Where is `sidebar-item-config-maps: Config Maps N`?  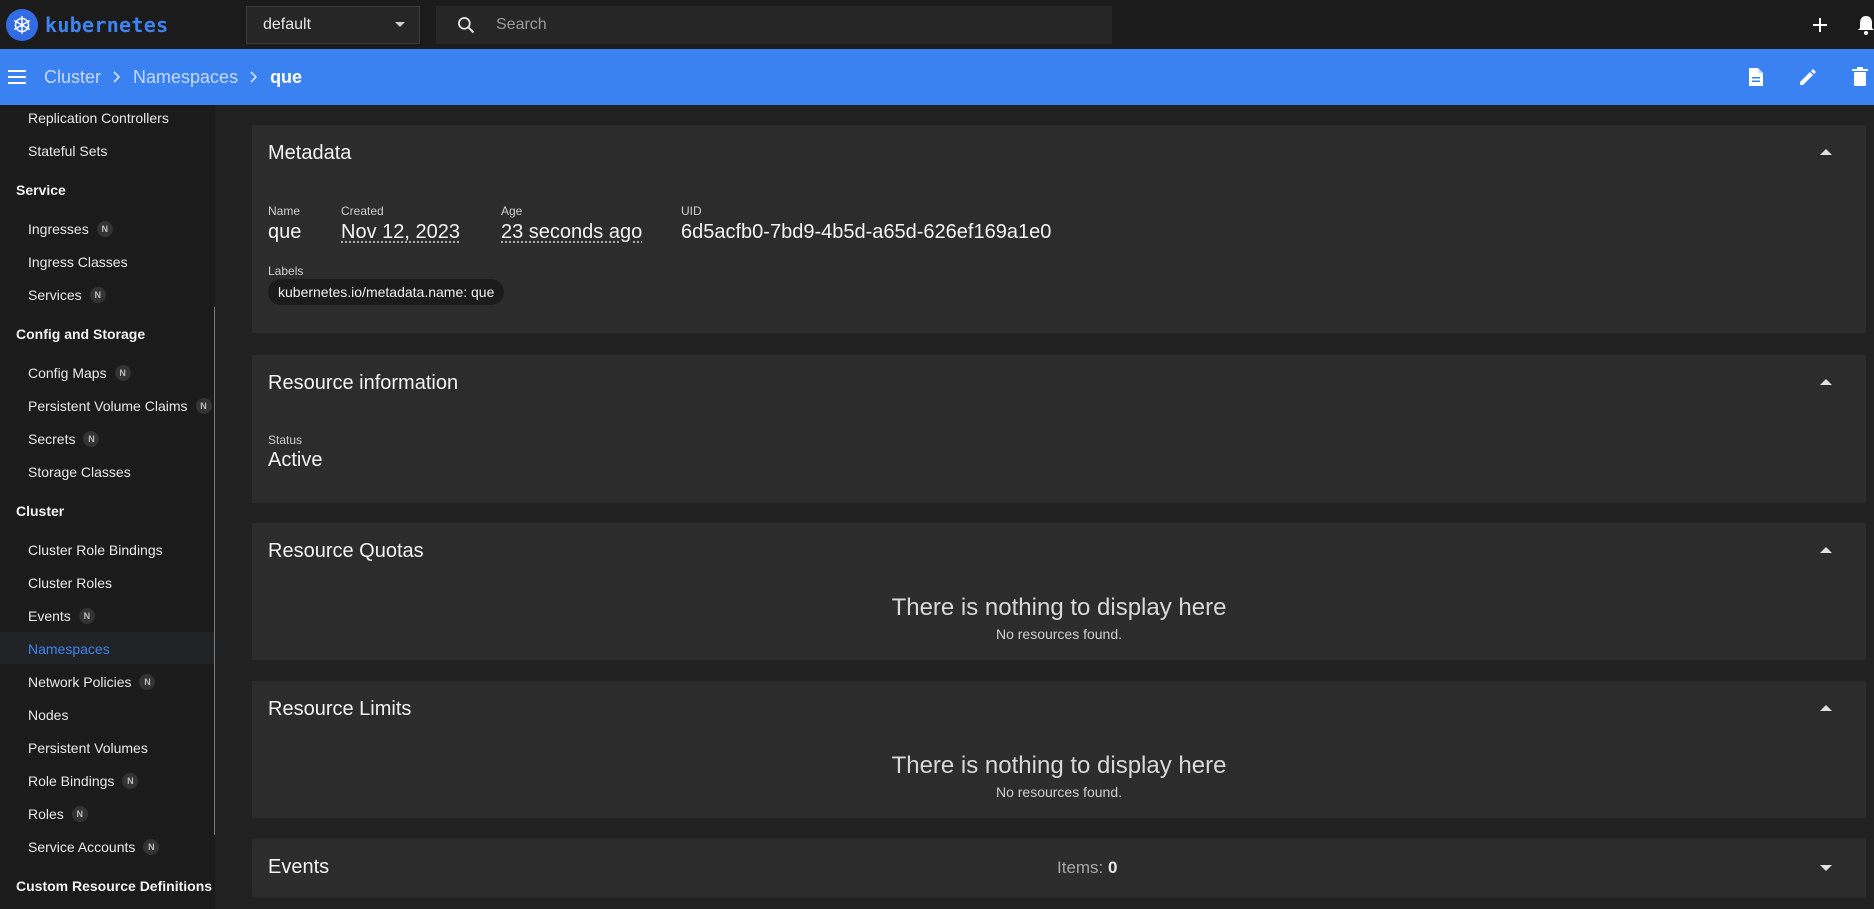 sidebar-item-config-maps: Config Maps N is located at coordinates (79, 373).